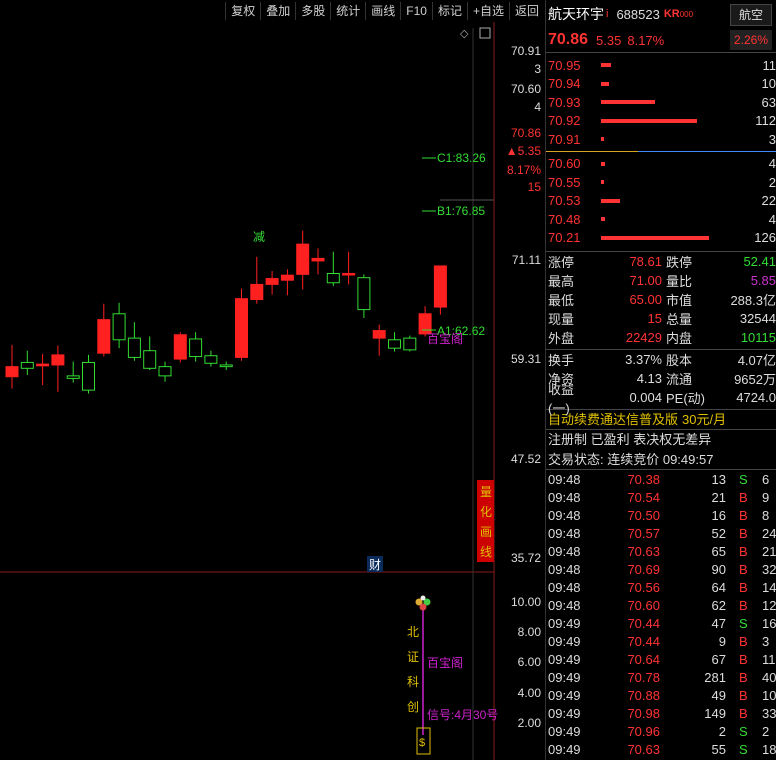 The width and height of the screenshot is (776, 760). What do you see at coordinates (413, 669) in the screenshot?
I see `bei-label: 北证科创` at bounding box center [413, 669].